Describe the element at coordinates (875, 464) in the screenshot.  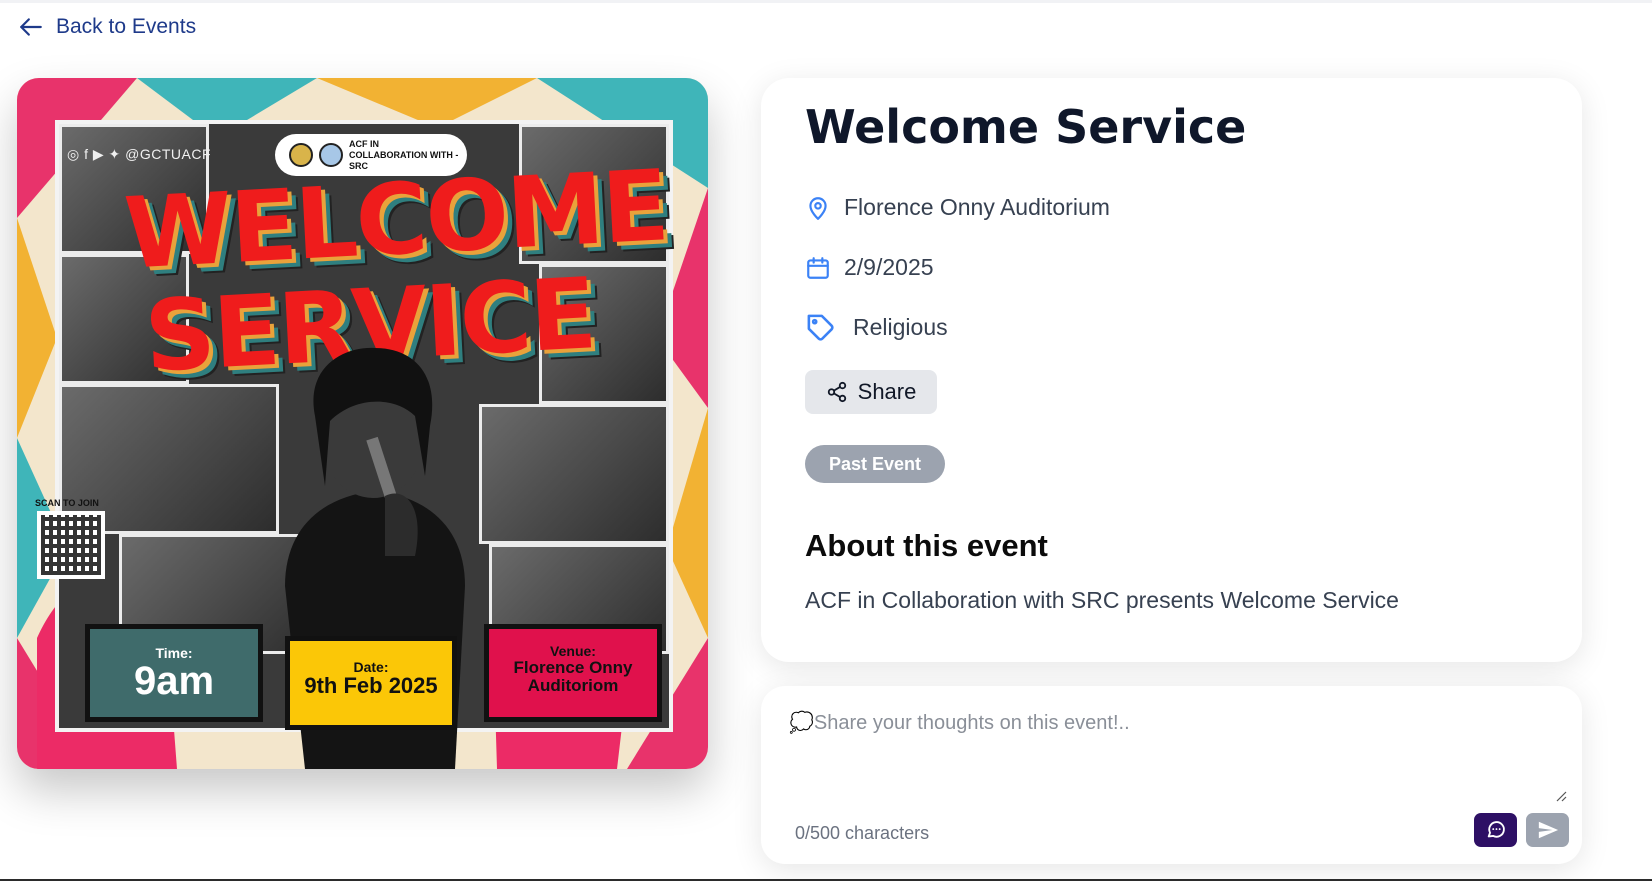
I see `status-badge: Past Event` at that location.